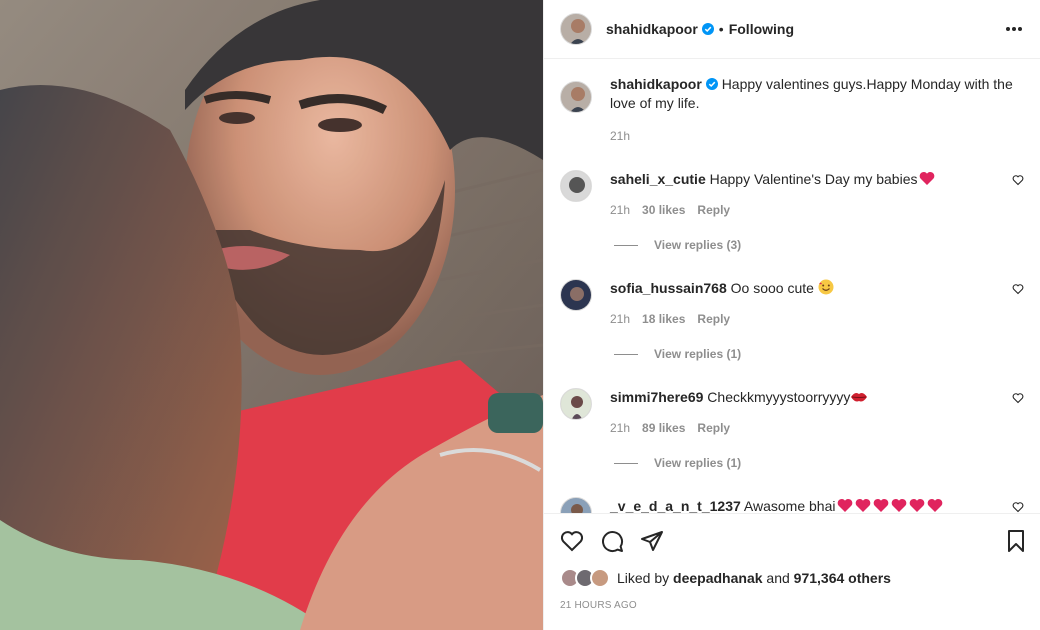 This screenshot has width=1040, height=630. What do you see at coordinates (826, 287) in the screenshot?
I see `smiling-face-with-hearts-icon` at bounding box center [826, 287].